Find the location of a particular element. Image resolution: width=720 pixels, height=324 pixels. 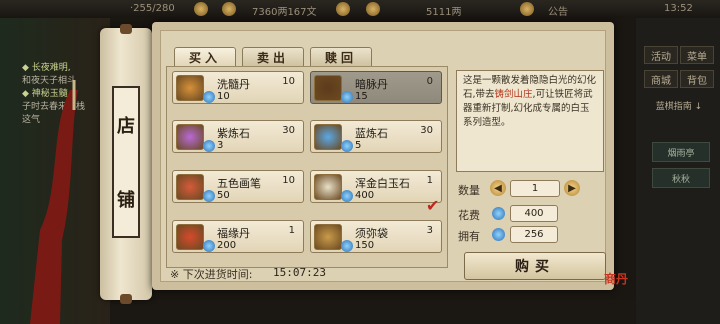

item-price: 10 is located at coordinates (223, 96).